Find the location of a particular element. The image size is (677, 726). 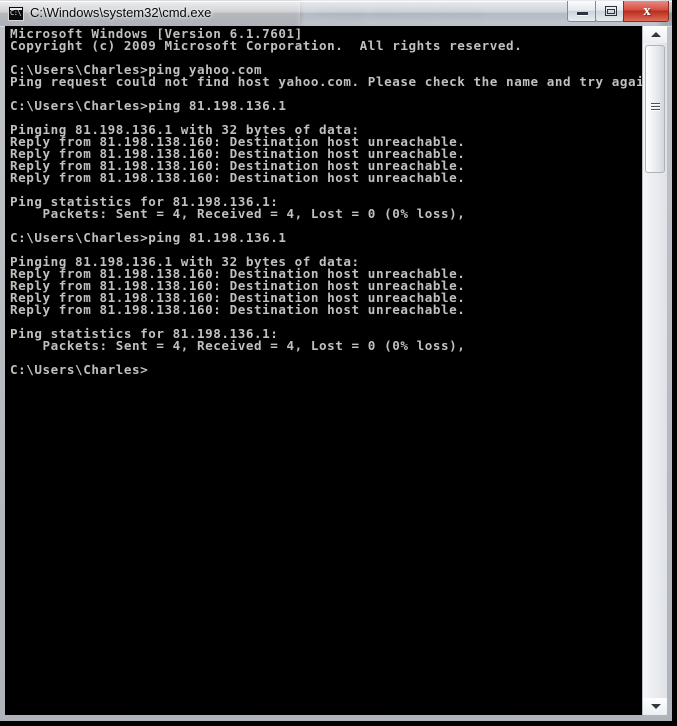

close-button: x is located at coordinates (646, 11).